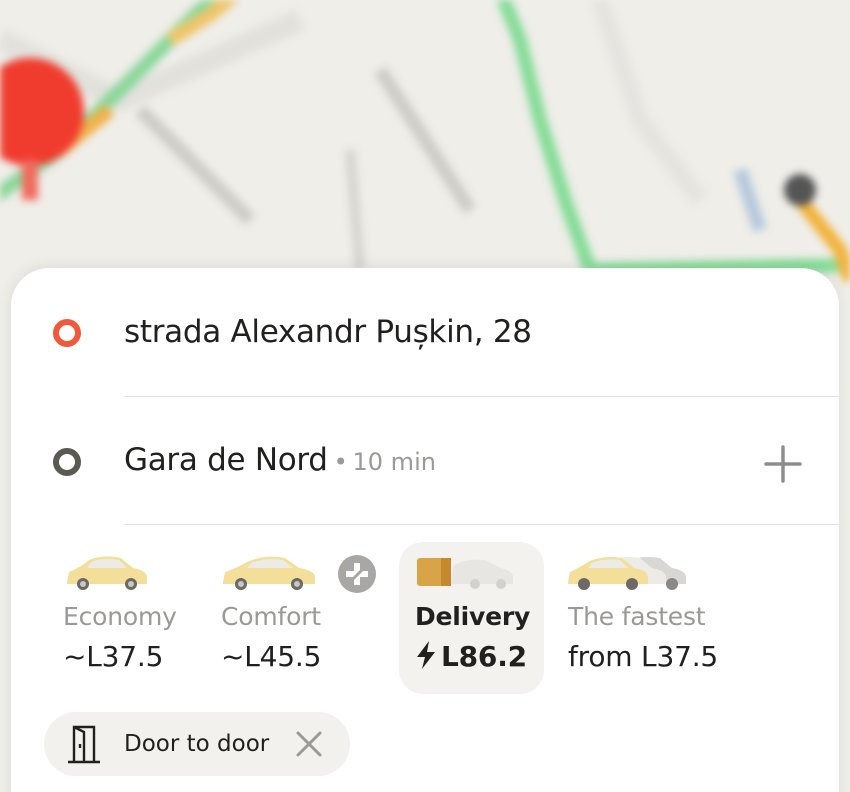 The image size is (850, 792). I want to click on destination-address: Gara de Nord, so click(226, 460).